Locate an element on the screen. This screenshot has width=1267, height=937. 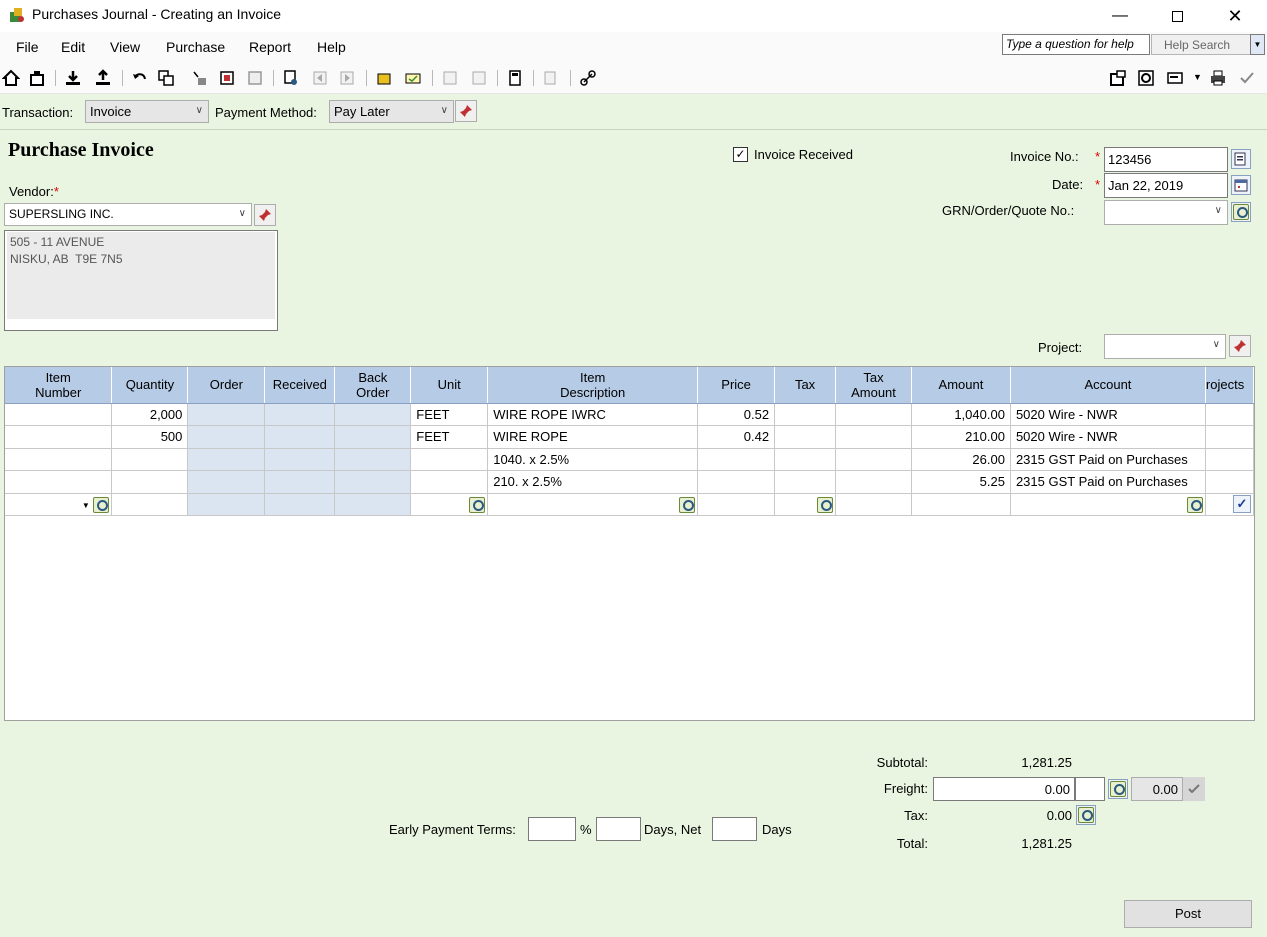
cell-tax-amount-new is located at coordinates (873, 504).